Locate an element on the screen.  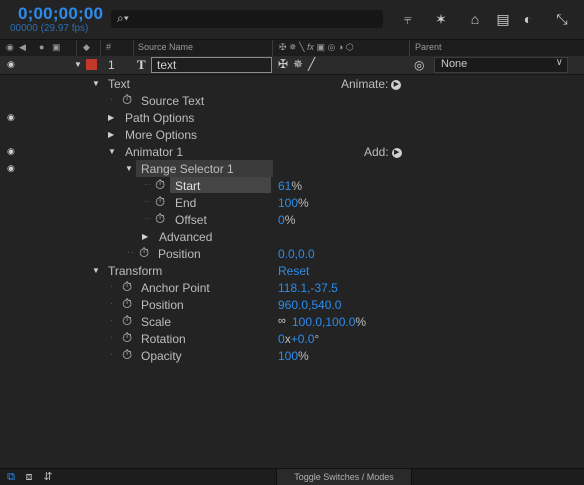
composition-mini-flowchart-icon: ⫧ is located at coordinates (408, 19).